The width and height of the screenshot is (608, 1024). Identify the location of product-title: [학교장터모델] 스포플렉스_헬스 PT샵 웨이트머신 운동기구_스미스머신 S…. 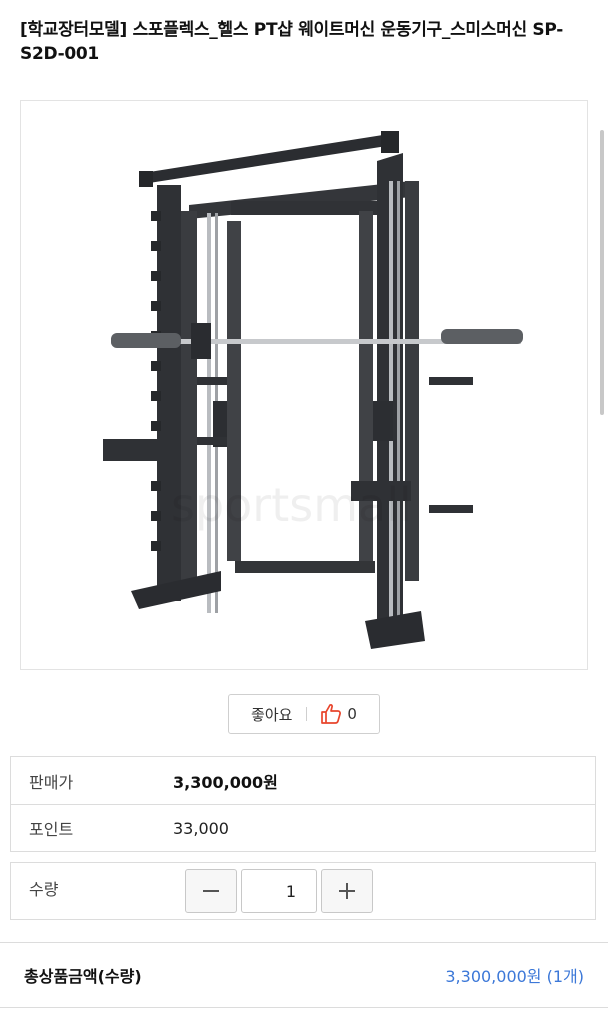
(291, 42).